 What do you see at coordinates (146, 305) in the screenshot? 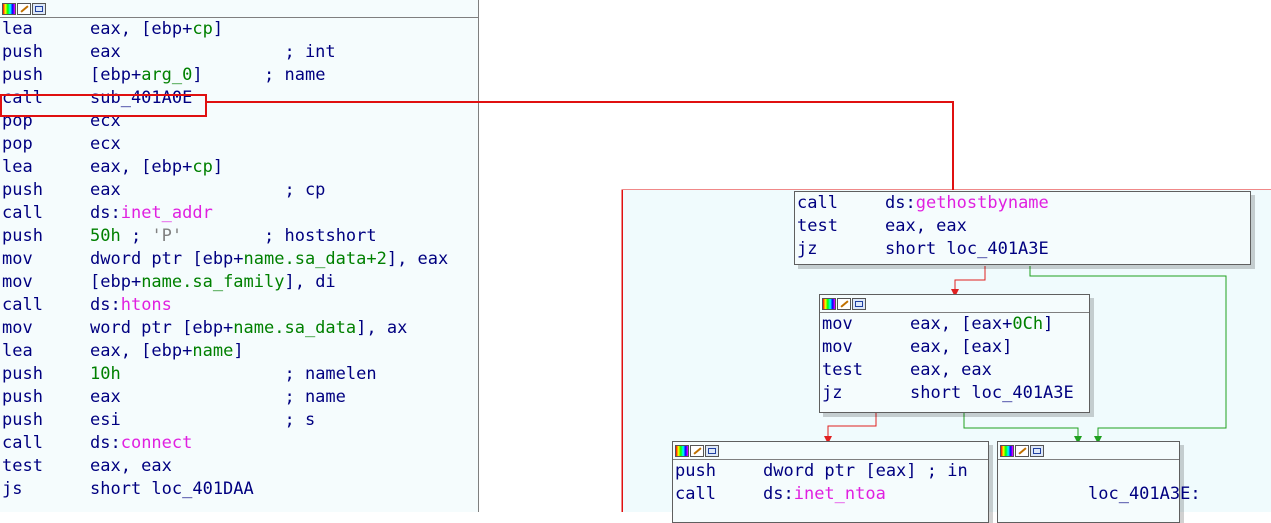
I see `function-name: htons` at bounding box center [146, 305].